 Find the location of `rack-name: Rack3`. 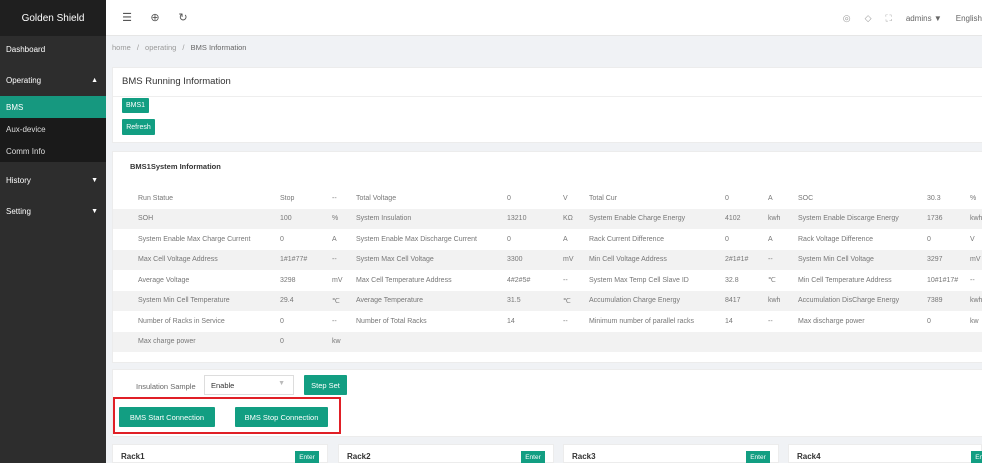

rack-name: Rack3 is located at coordinates (584, 456).